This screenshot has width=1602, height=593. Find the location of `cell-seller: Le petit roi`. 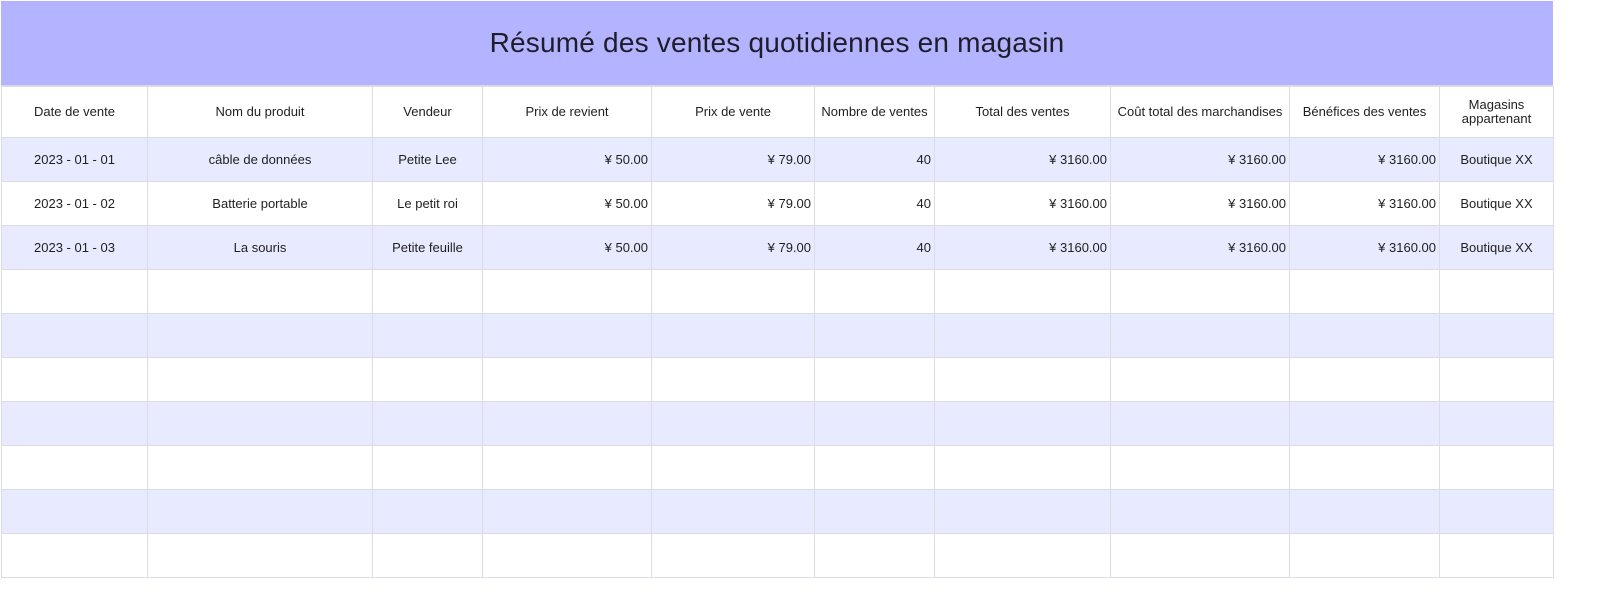

cell-seller: Le petit roi is located at coordinates (427, 203).